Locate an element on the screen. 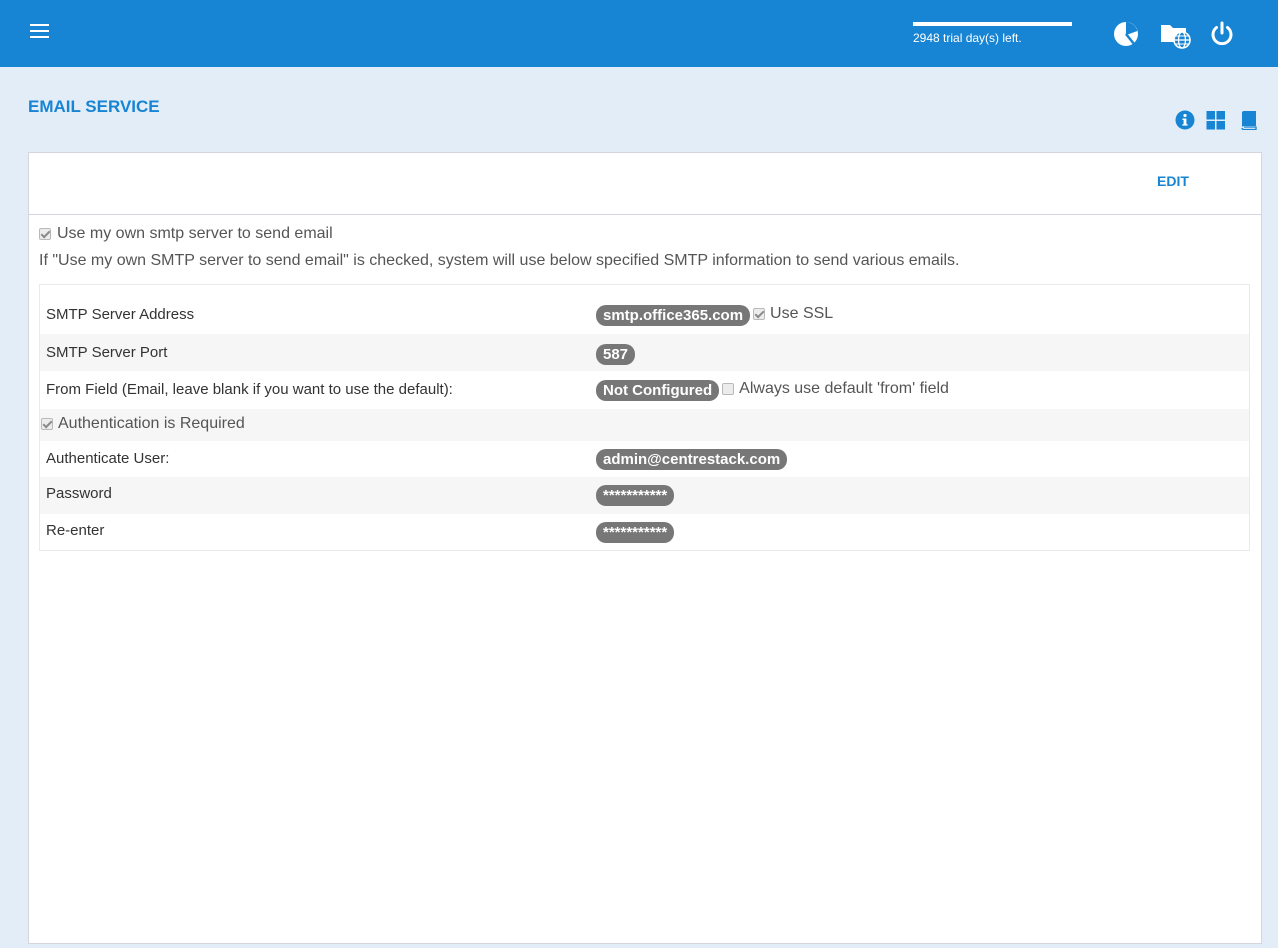 This screenshot has width=1278, height=948. folder-globe-icon is located at coordinates (1176, 34).